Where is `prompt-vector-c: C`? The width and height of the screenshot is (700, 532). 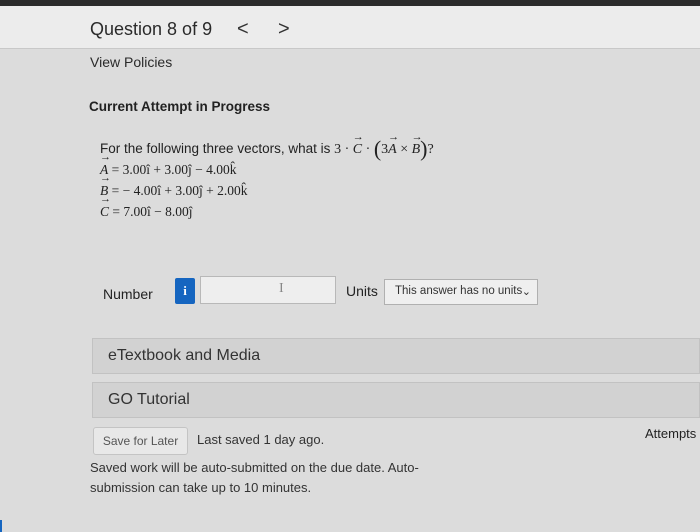 prompt-vector-c: C is located at coordinates (358, 144).